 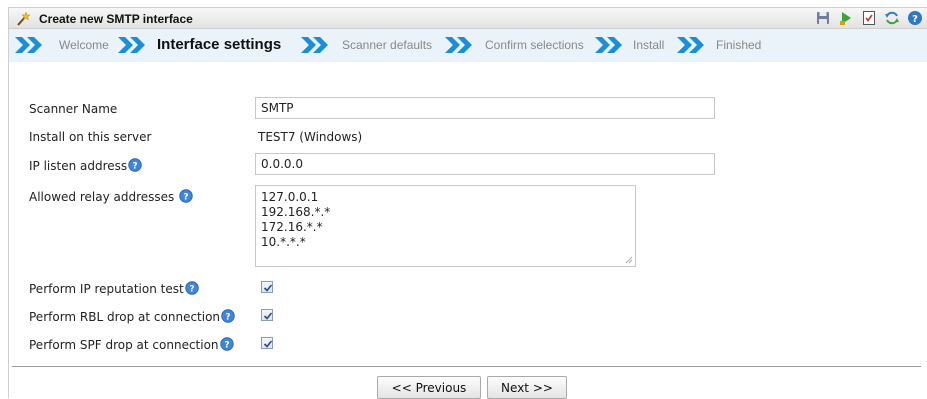 What do you see at coordinates (429, 387) in the screenshot?
I see `previous-button: << Previous` at bounding box center [429, 387].